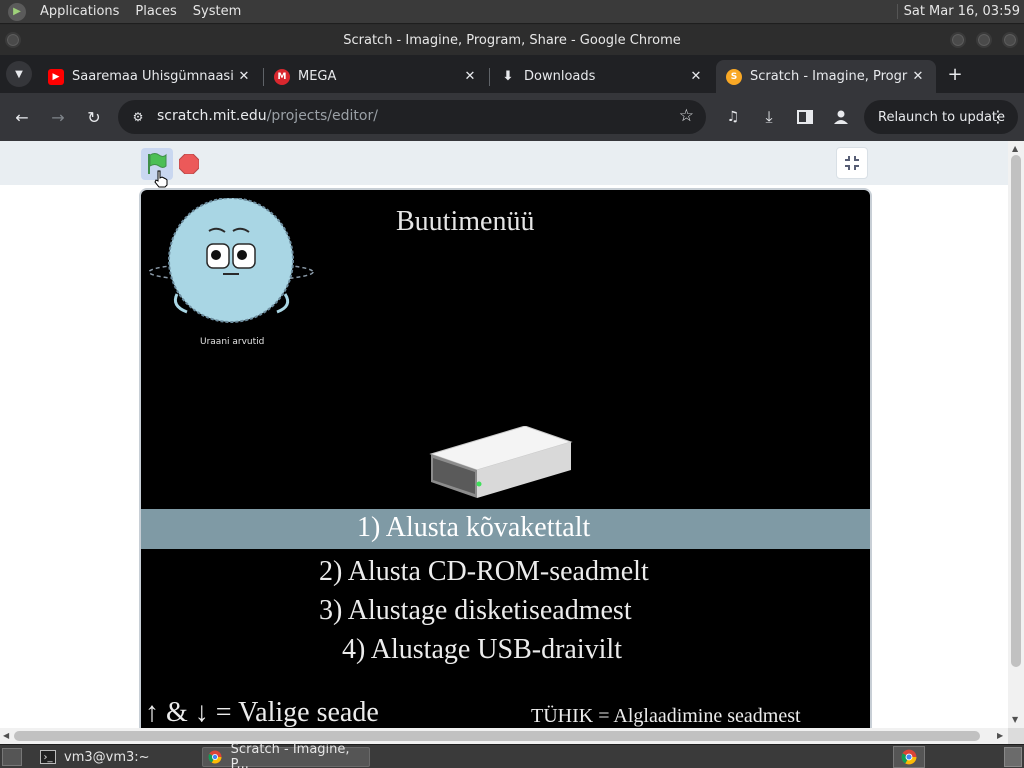  What do you see at coordinates (22, 117) in the screenshot?
I see `back-icon: ←` at bounding box center [22, 117].